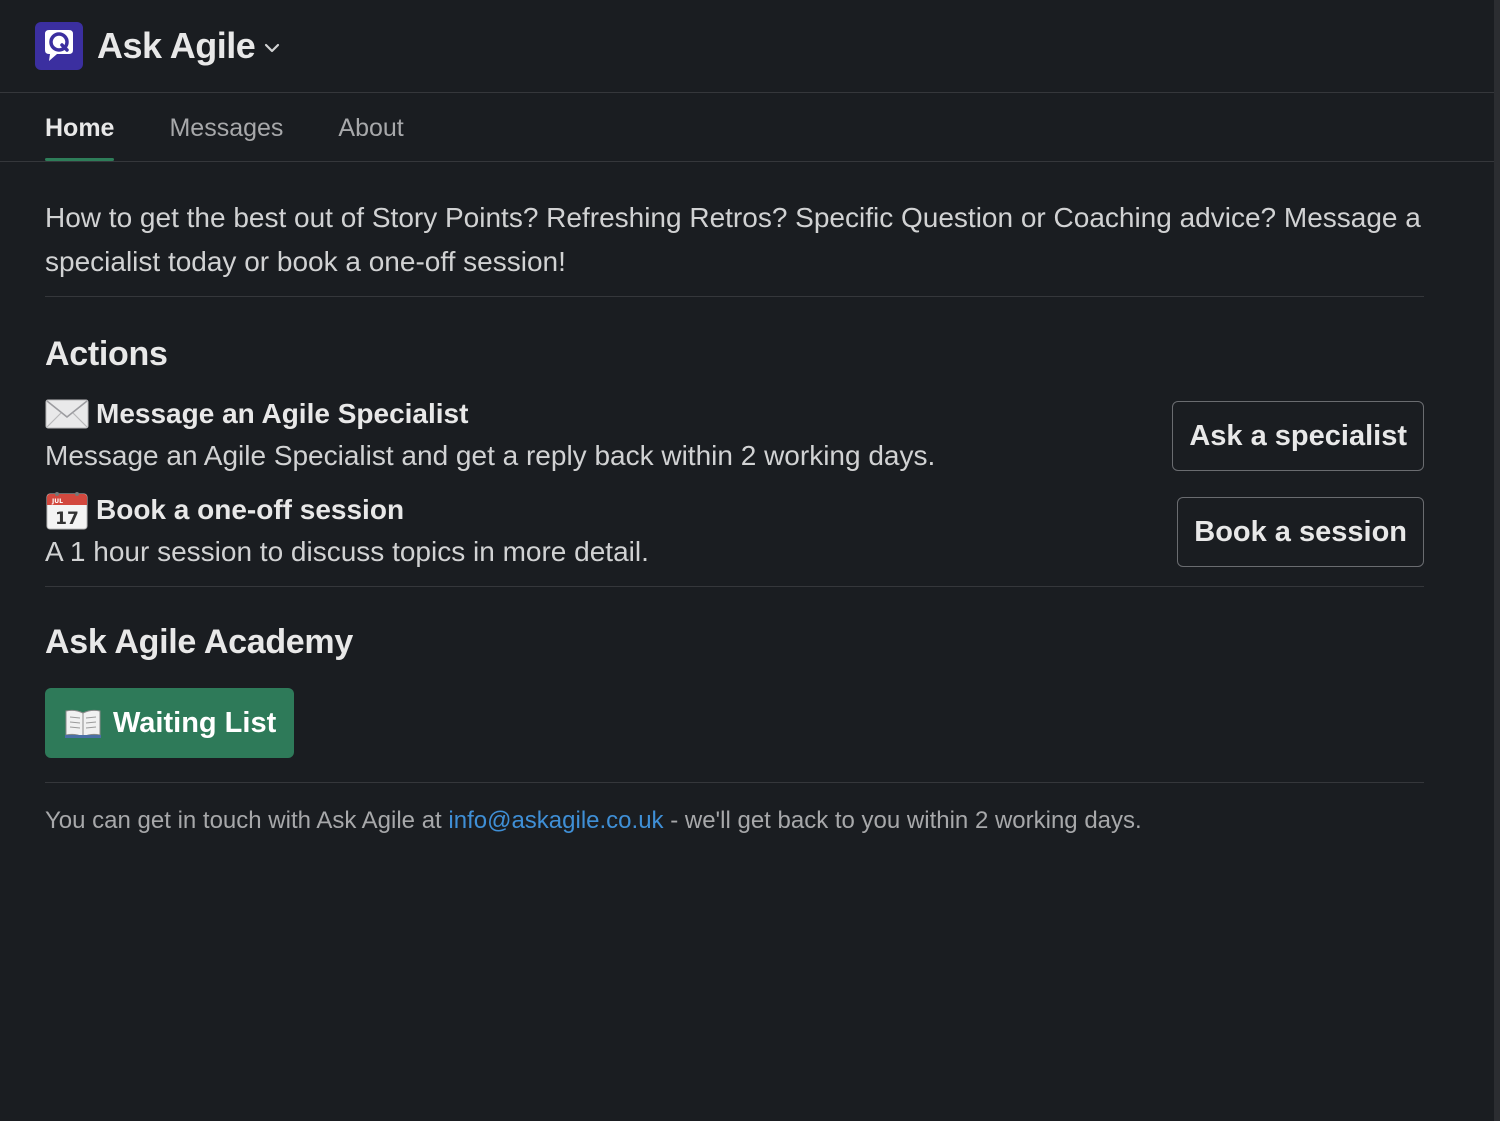 The width and height of the screenshot is (1500, 1121). Describe the element at coordinates (747, 46) in the screenshot. I see `app-header: Ask Agile` at that location.